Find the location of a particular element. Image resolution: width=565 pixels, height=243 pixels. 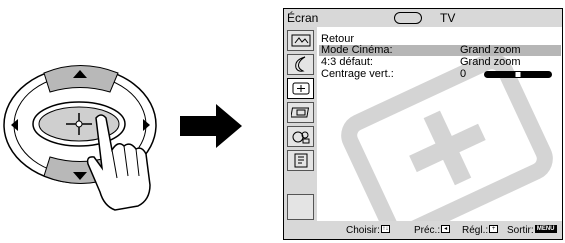

sidebar-empty-slot is located at coordinates (300, 207).